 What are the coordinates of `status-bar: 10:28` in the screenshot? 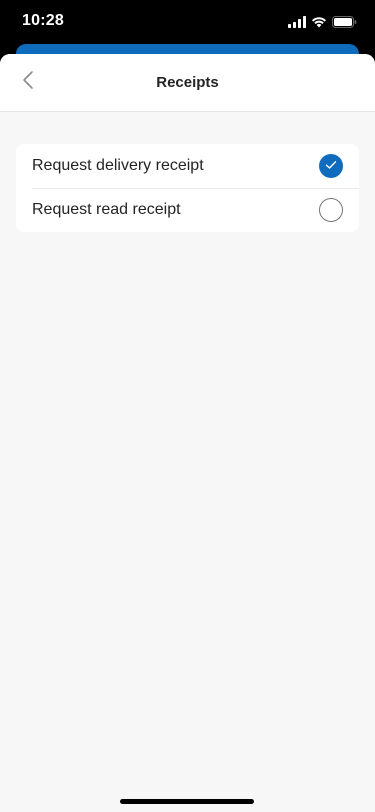 It's located at (187, 22).